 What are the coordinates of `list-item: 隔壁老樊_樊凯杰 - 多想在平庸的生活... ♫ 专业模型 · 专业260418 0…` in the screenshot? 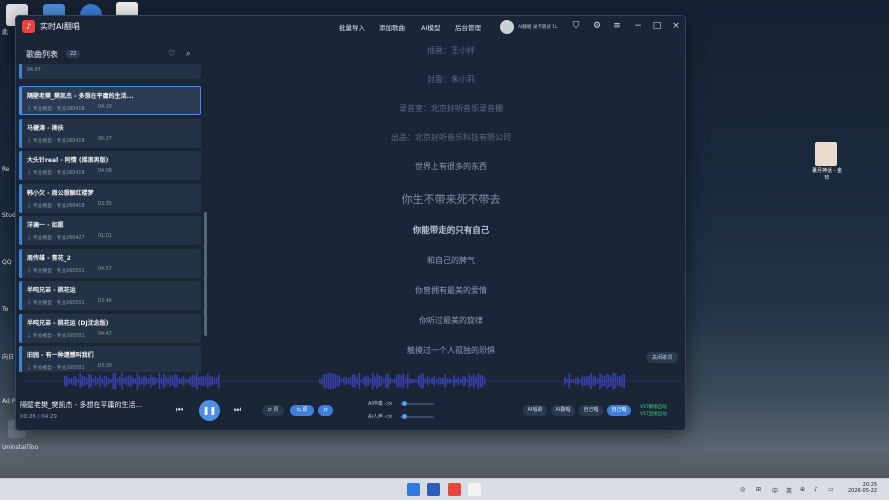 It's located at (110, 100).